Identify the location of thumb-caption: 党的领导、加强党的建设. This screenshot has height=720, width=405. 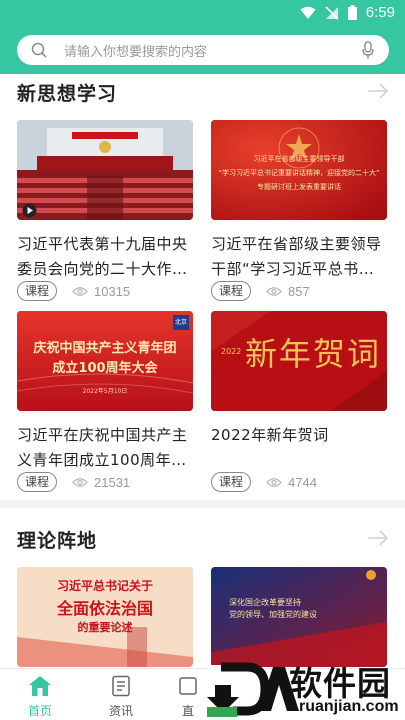
(273, 614).